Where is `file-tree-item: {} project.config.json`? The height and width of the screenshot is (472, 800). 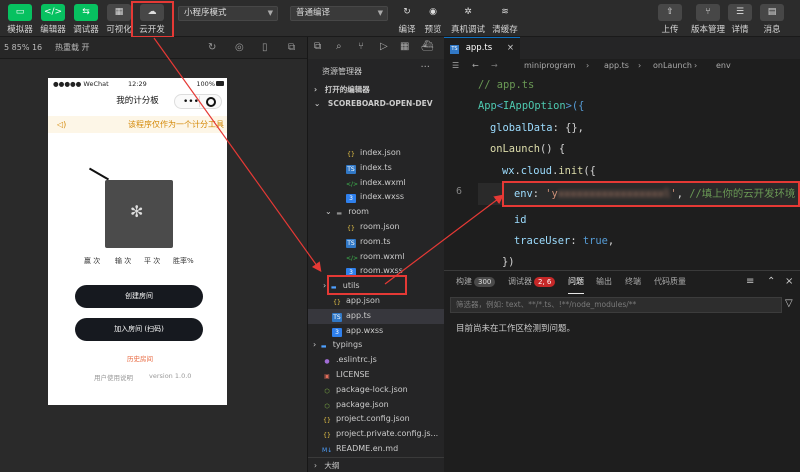
file-tree-item: {} project.config.json is located at coordinates (376, 419).